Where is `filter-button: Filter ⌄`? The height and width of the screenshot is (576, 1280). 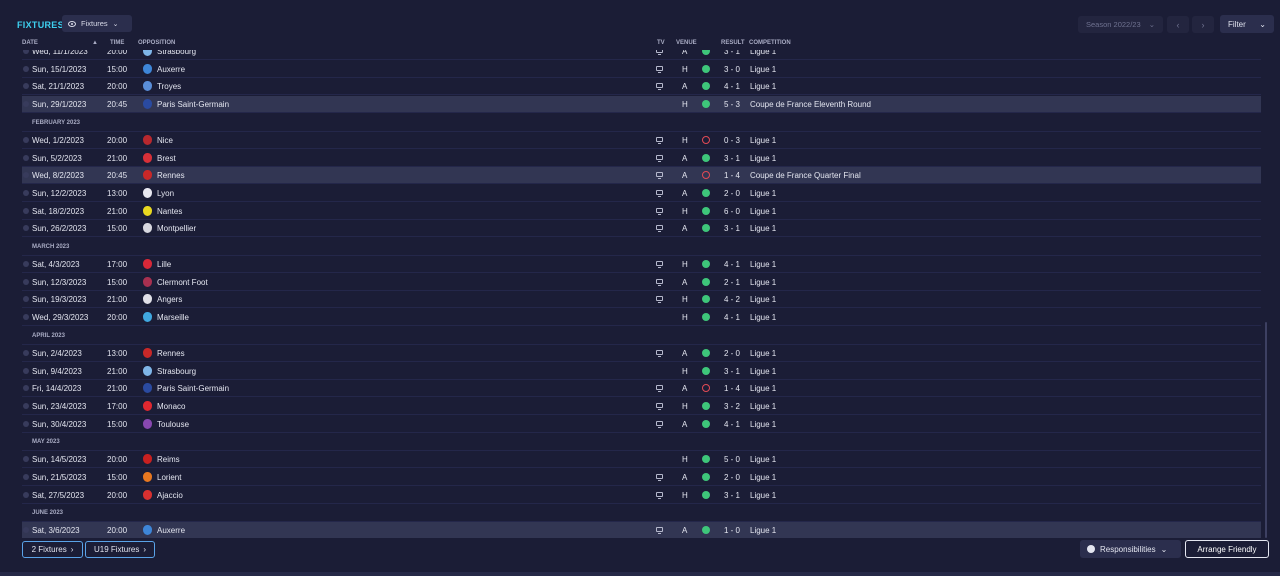
filter-button: Filter ⌄ is located at coordinates (1247, 24).